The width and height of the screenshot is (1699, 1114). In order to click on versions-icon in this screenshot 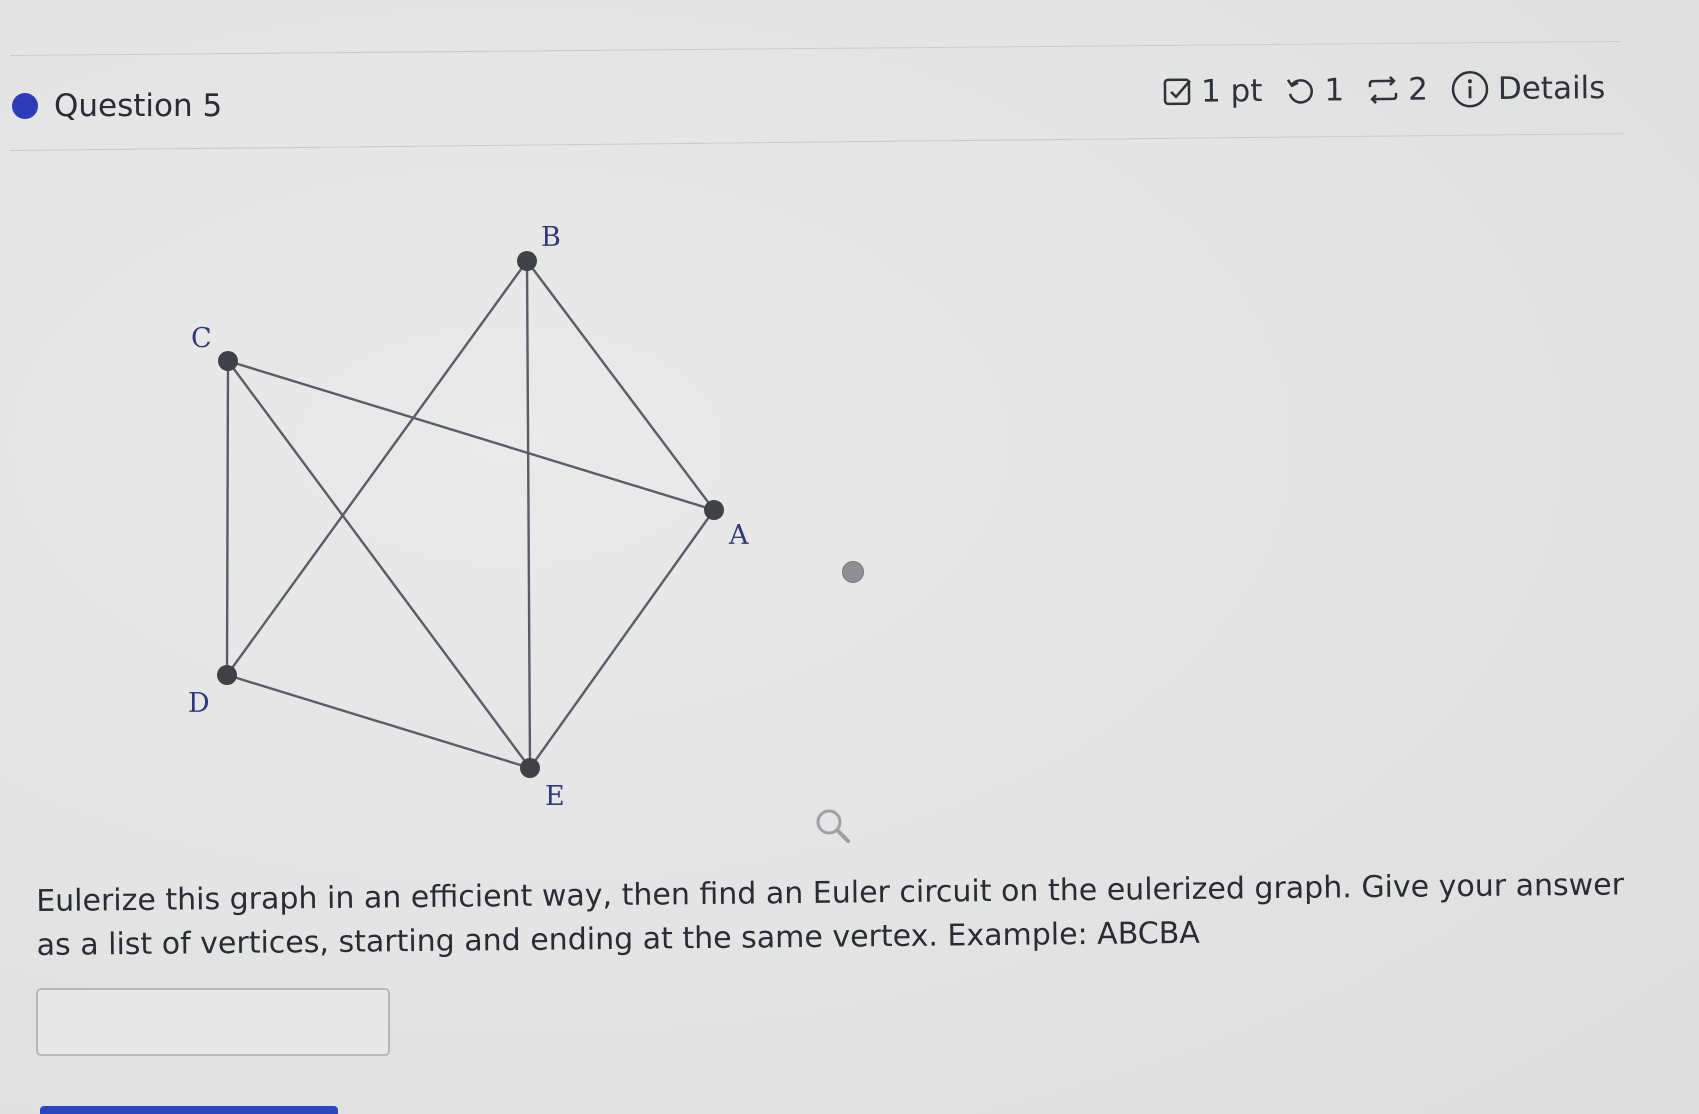, I will do `click(1383, 90)`.